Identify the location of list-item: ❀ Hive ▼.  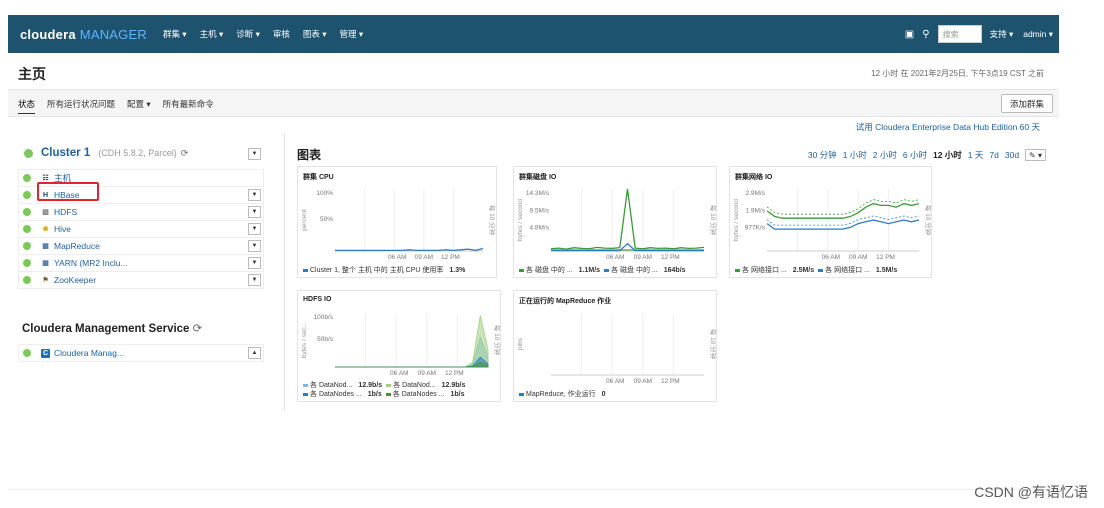
(141, 229).